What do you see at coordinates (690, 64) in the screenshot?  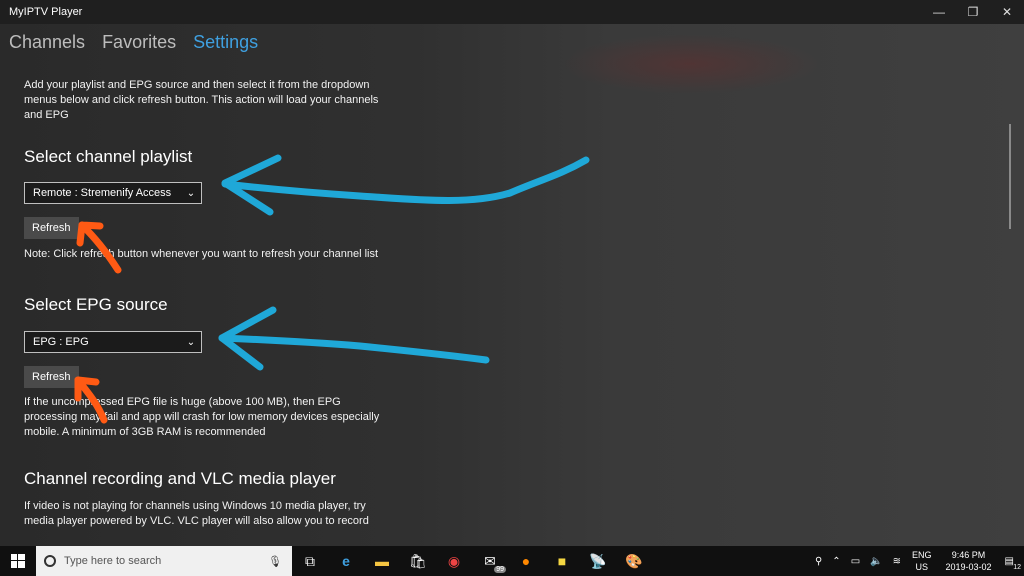 I see `background-blur` at bounding box center [690, 64].